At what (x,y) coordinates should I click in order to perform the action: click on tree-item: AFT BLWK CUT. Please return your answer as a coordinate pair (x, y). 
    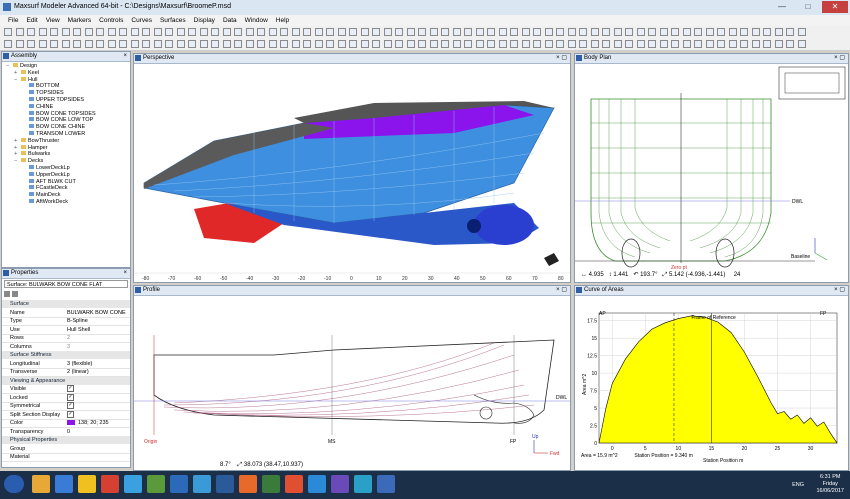
    Looking at the image, I should click on (49, 181).